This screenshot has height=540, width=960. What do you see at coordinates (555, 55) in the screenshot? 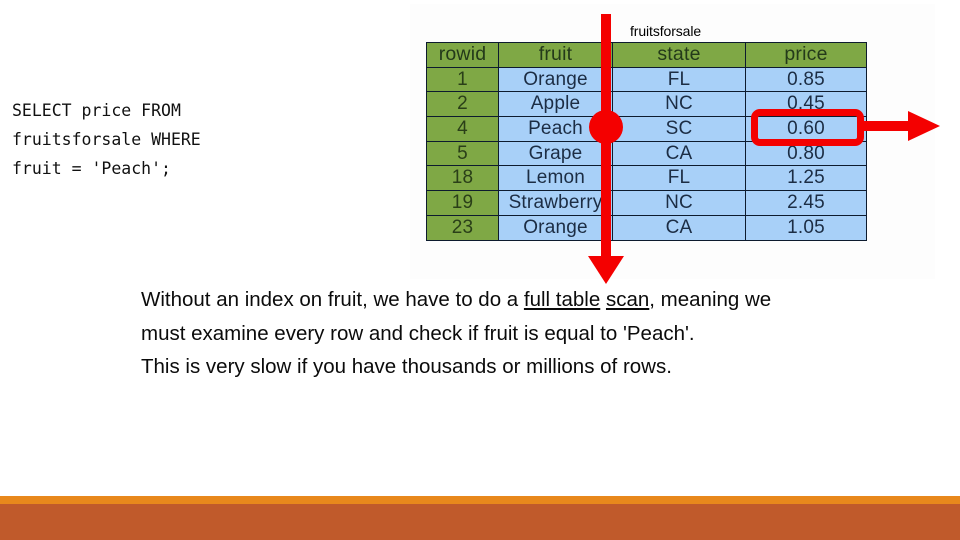
I see `column-header-fruit: fruit` at bounding box center [555, 55].